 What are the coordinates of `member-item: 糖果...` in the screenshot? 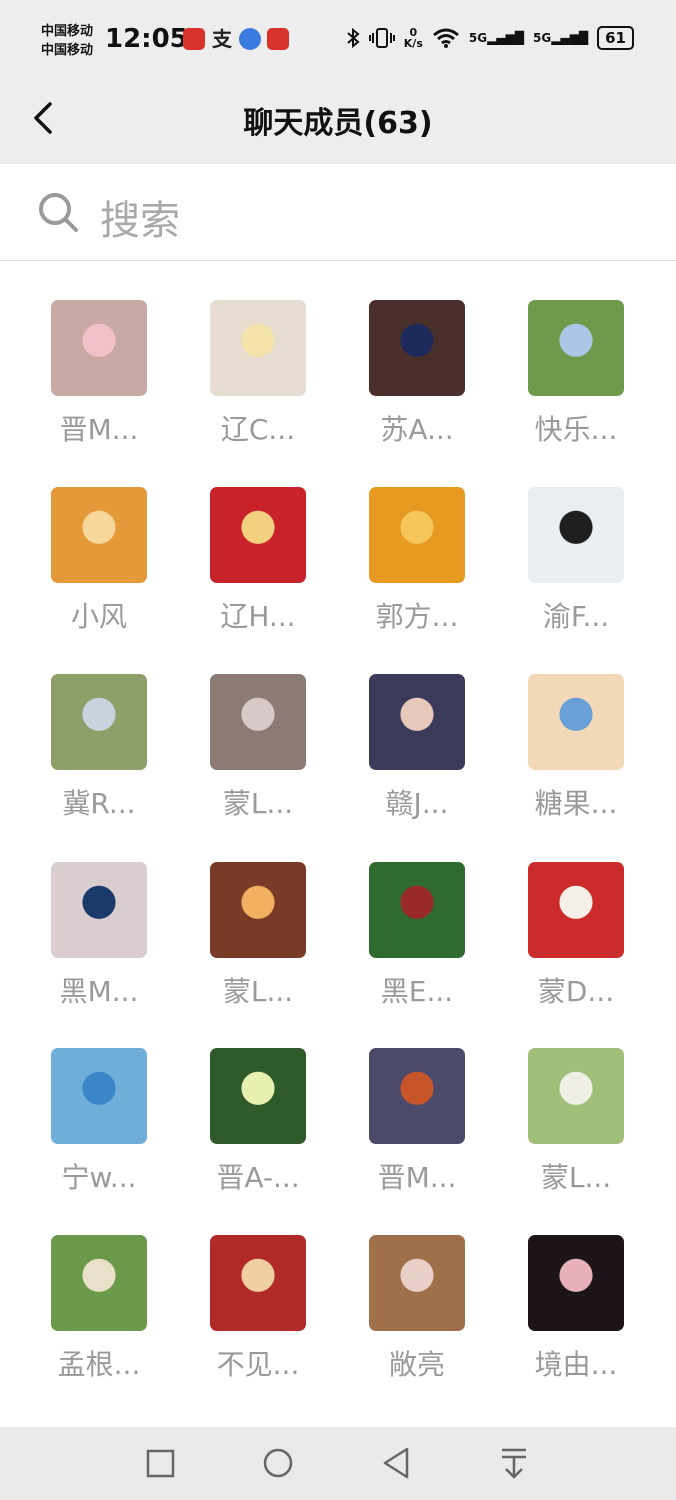 It's located at (576, 748).